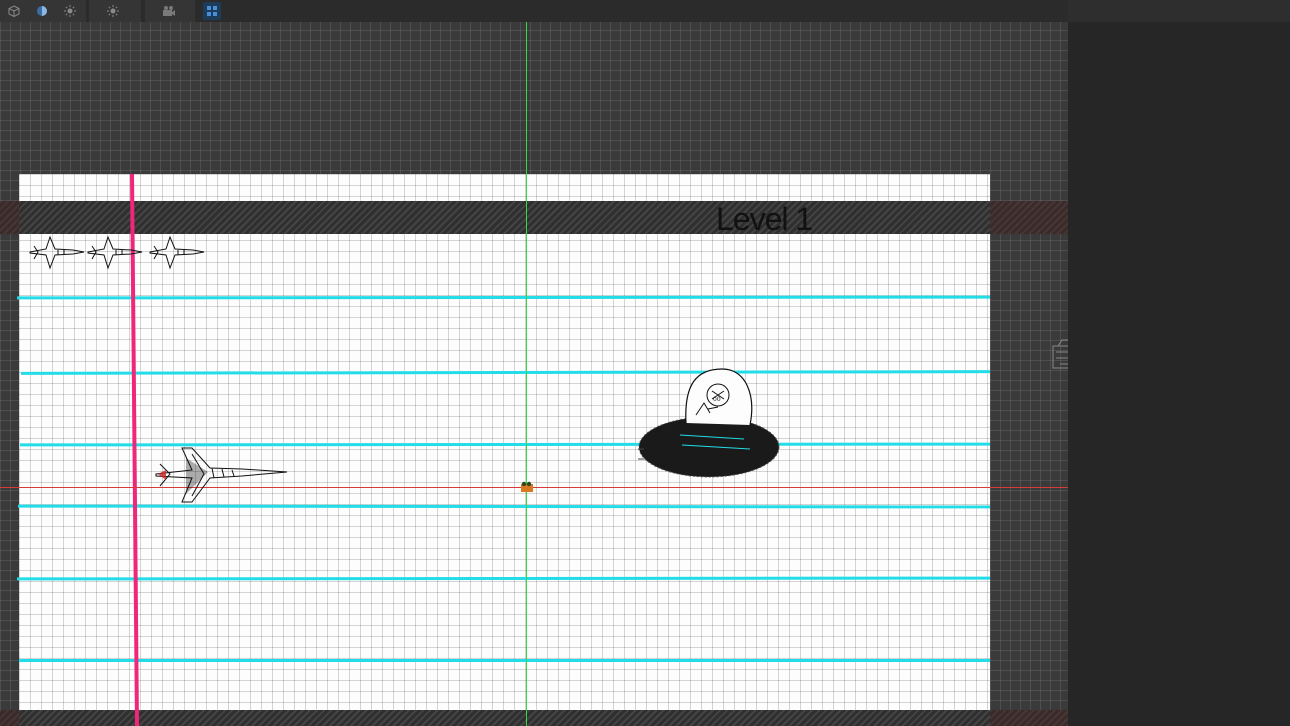 The image size is (1290, 726). I want to click on scene-toolbar, so click(534, 11).